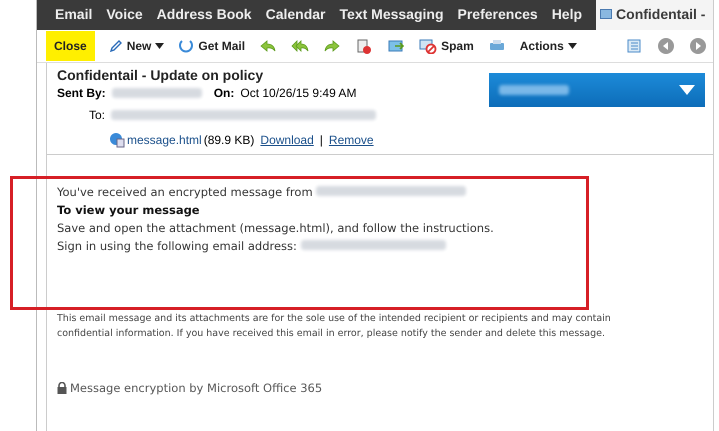  I want to click on refresh-icon, so click(186, 46).